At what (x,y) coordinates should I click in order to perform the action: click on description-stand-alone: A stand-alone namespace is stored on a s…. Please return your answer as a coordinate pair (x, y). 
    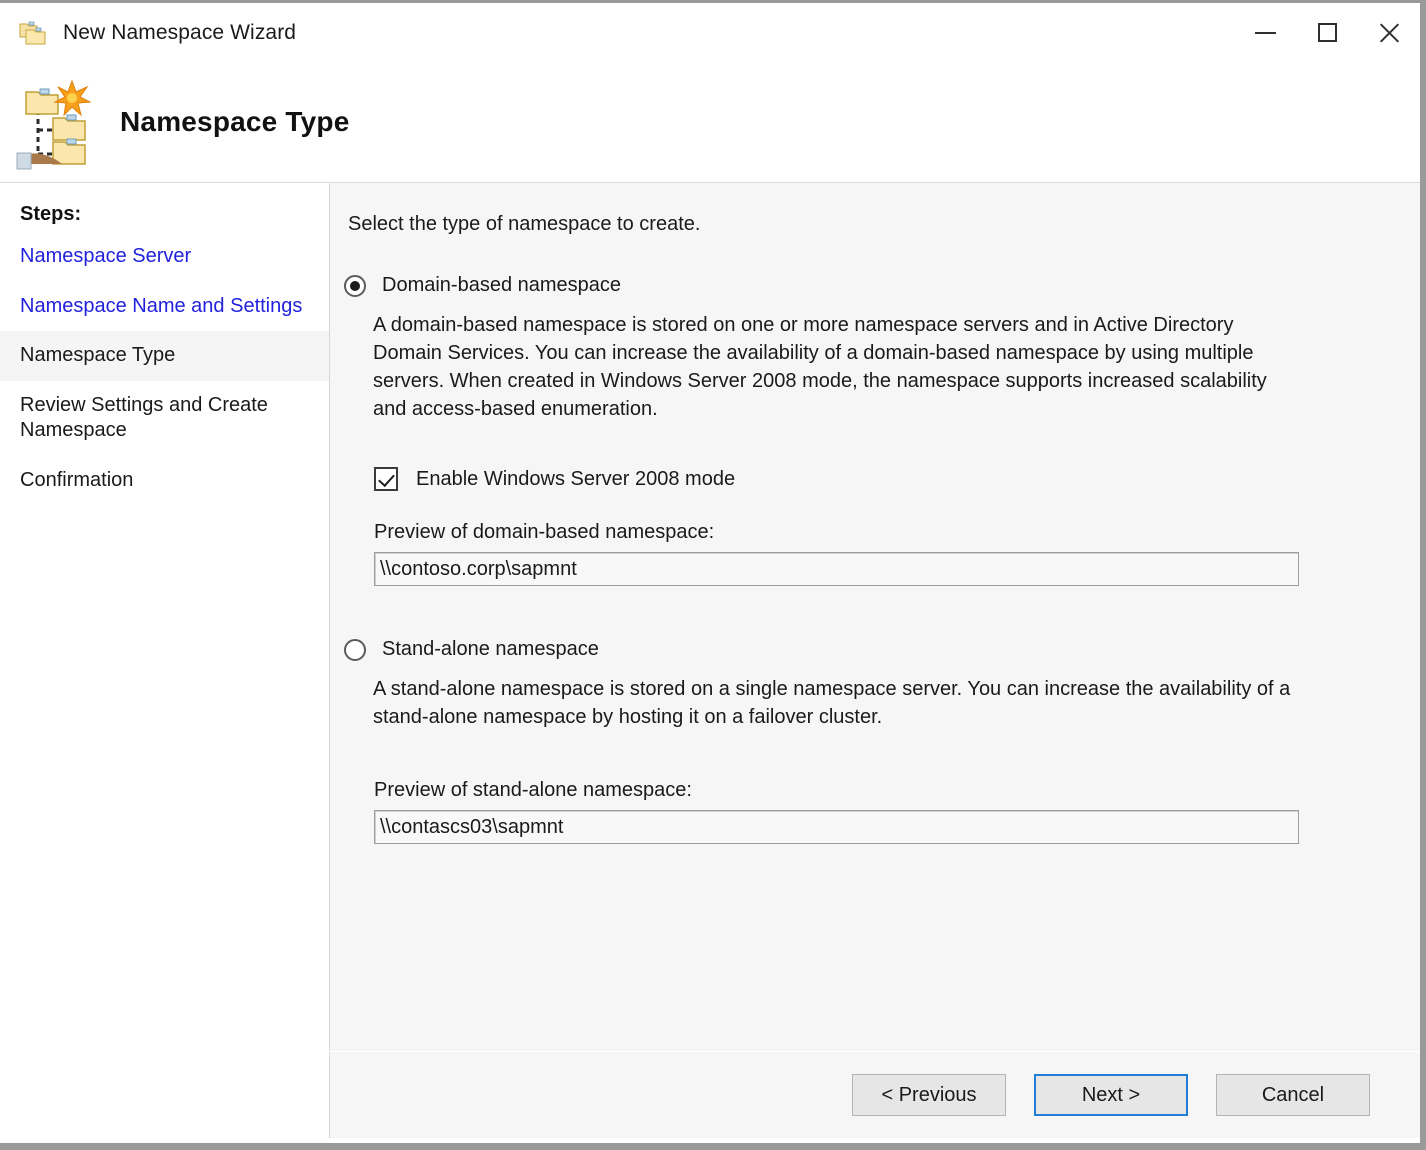
    Looking at the image, I should click on (832, 703).